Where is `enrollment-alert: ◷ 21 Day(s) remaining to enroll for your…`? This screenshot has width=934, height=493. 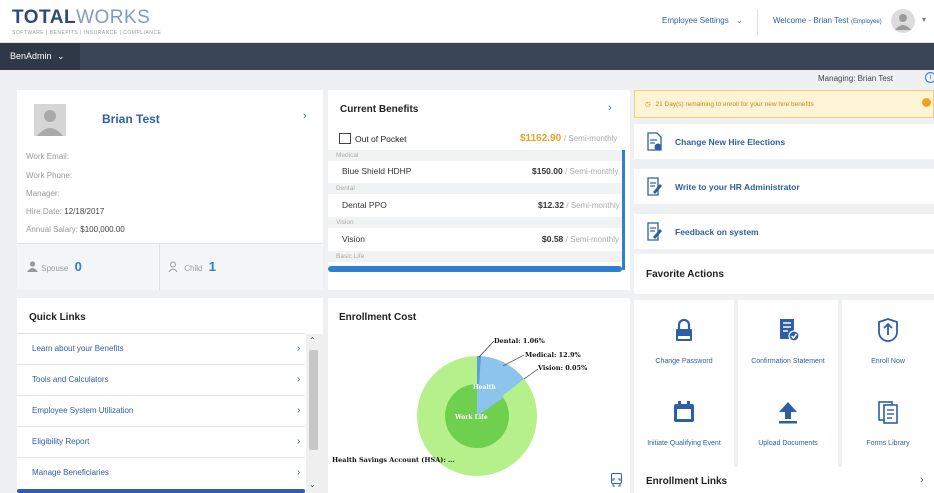
enrollment-alert: ◷ 21 Day(s) remaining to enroll for your… is located at coordinates (784, 104).